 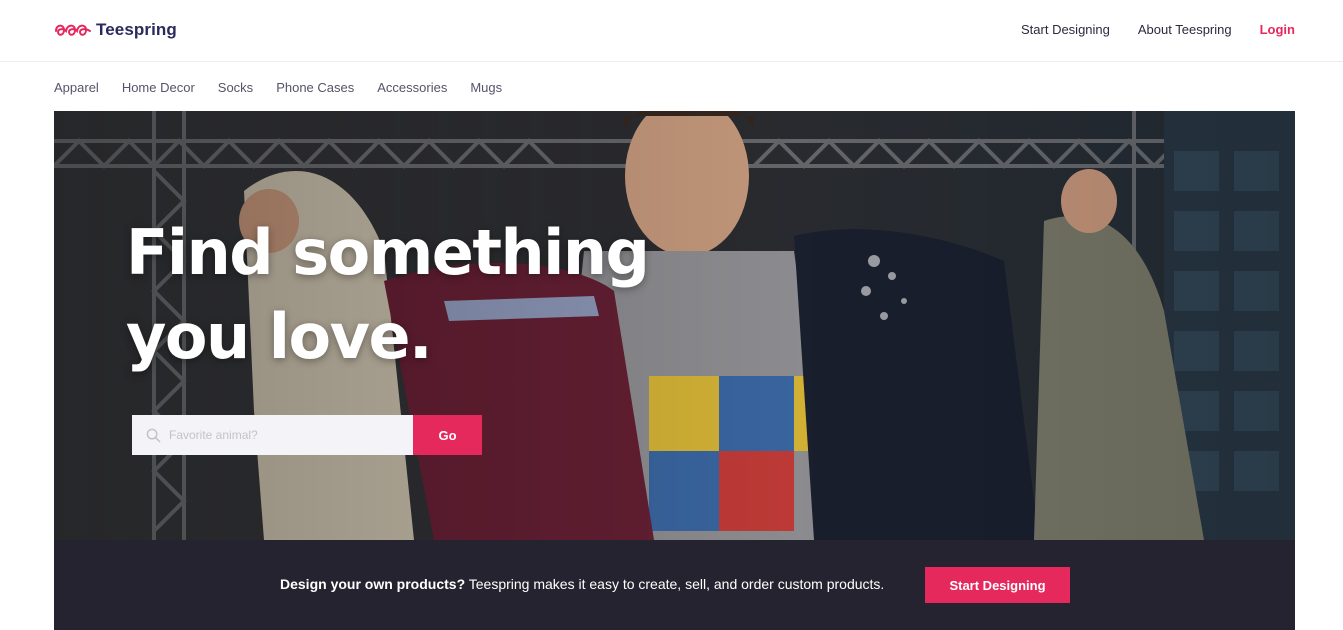 What do you see at coordinates (997, 585) in the screenshot?
I see `start-designing-button: Start Designing` at bounding box center [997, 585].